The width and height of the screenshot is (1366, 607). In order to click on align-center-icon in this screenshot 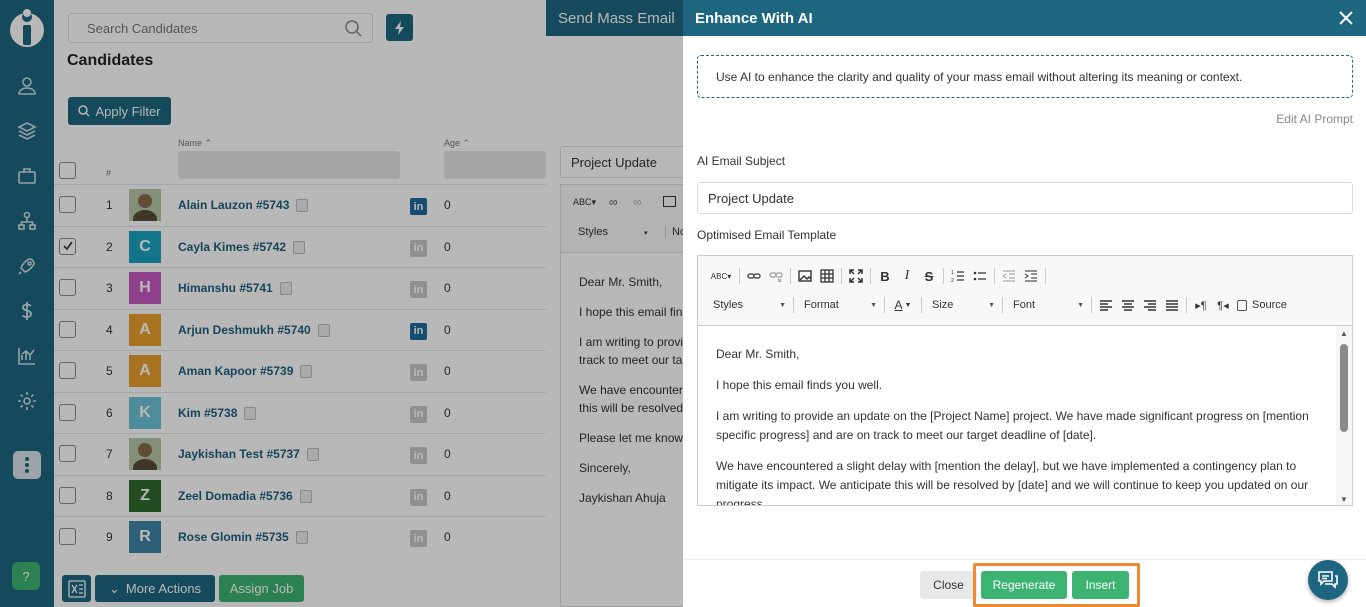, I will do `click(1128, 305)`.